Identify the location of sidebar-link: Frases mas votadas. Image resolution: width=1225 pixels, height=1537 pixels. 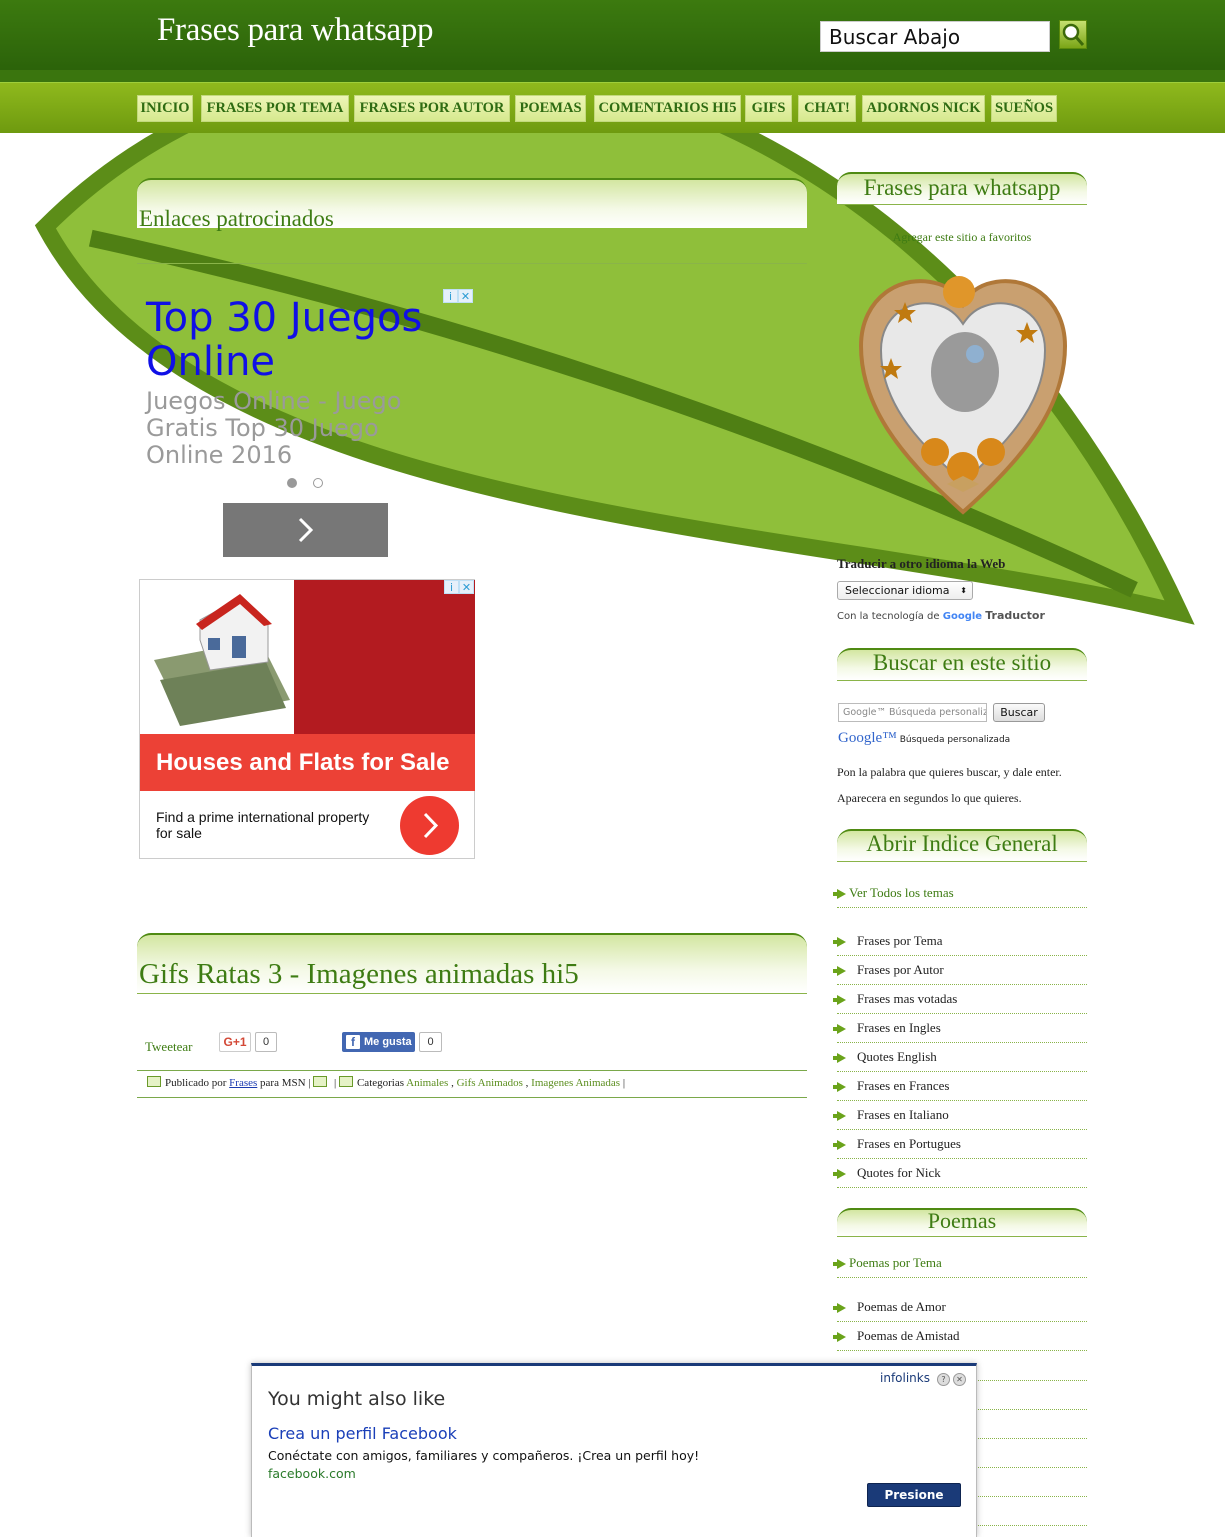
(960, 999).